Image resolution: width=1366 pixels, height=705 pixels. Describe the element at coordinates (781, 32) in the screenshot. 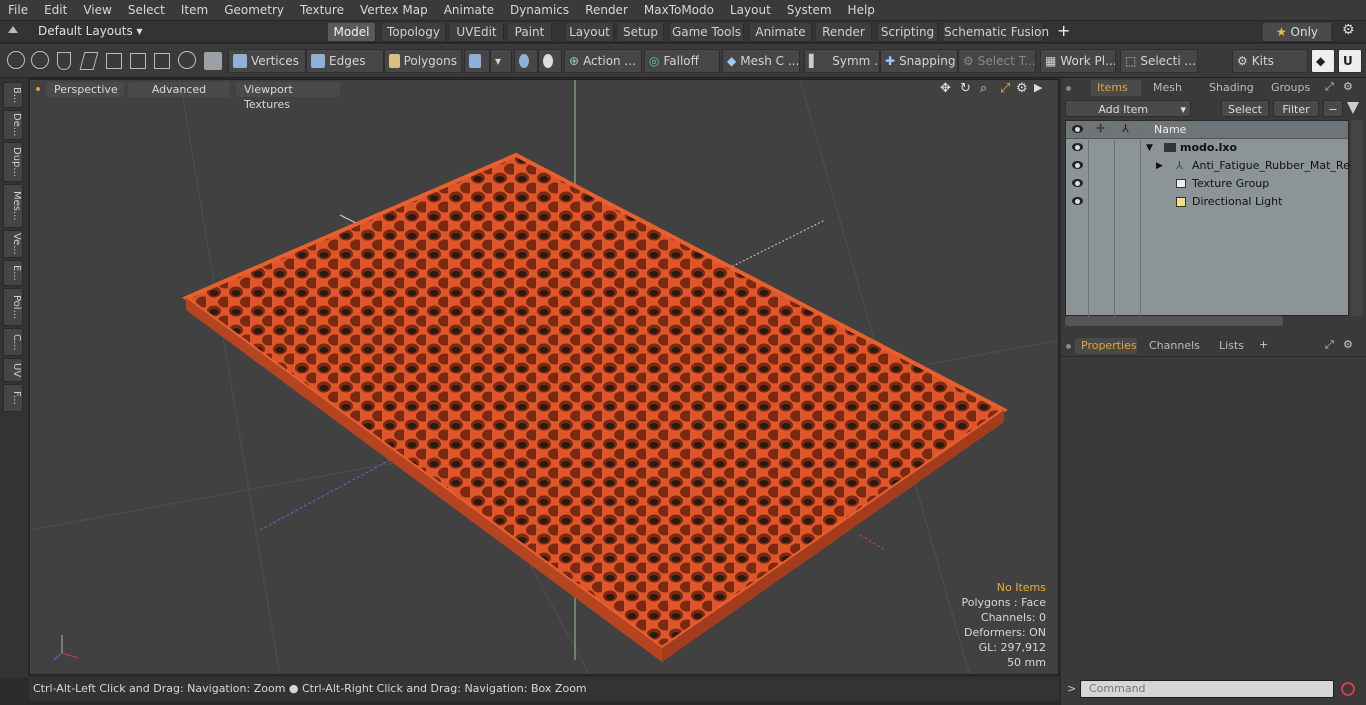

I see `tab-animate: Animate` at that location.